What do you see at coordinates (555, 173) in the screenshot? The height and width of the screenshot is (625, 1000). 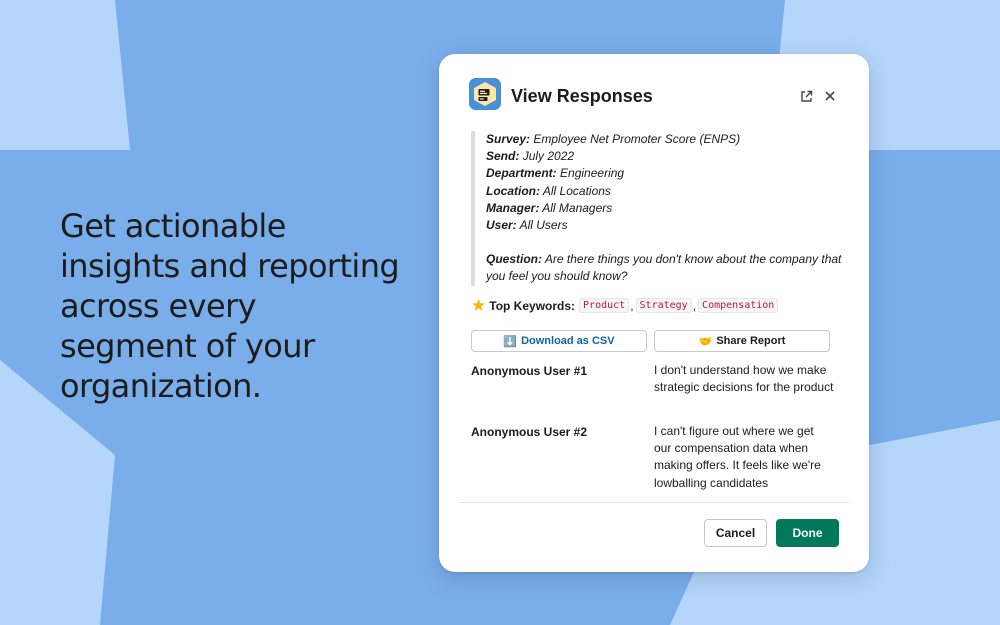 I see `detail-department: Department: Engineering` at bounding box center [555, 173].